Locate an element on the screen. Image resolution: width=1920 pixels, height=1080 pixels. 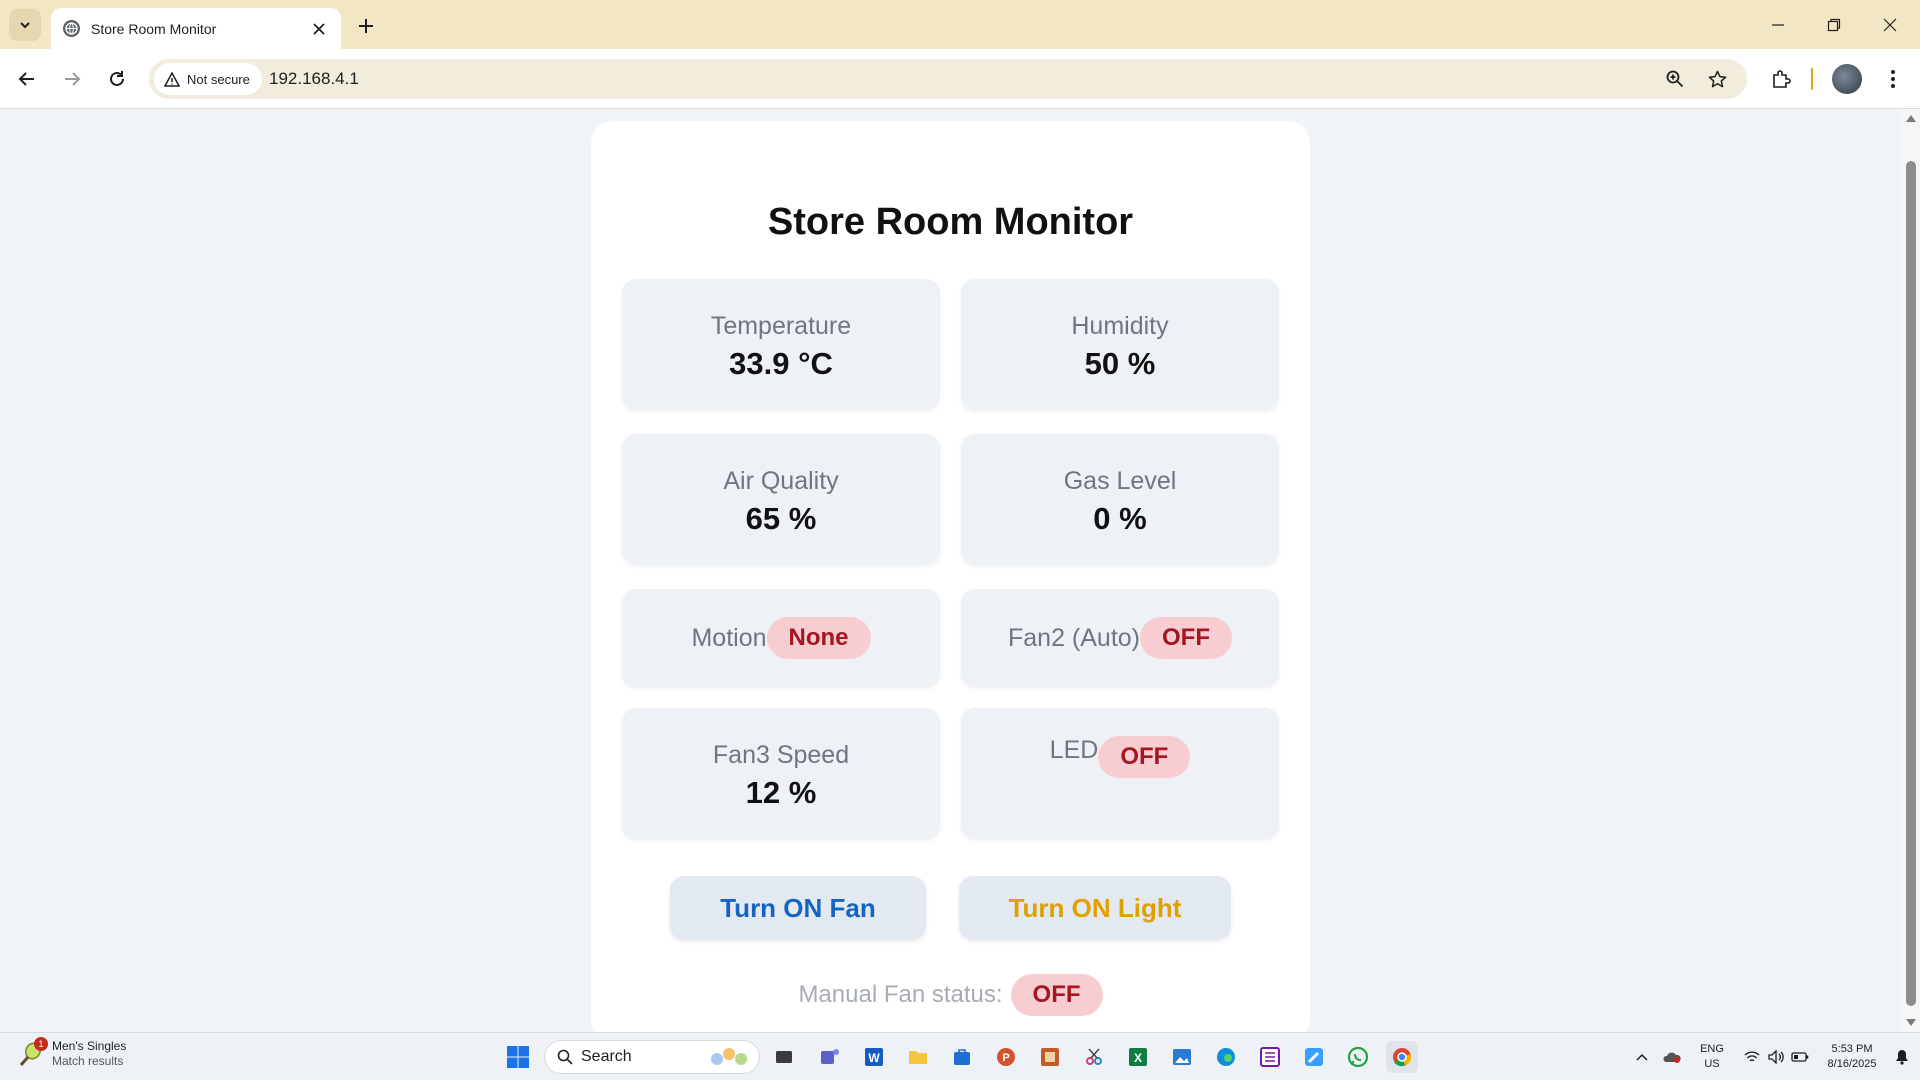
edge-icon is located at coordinates (1226, 1057).